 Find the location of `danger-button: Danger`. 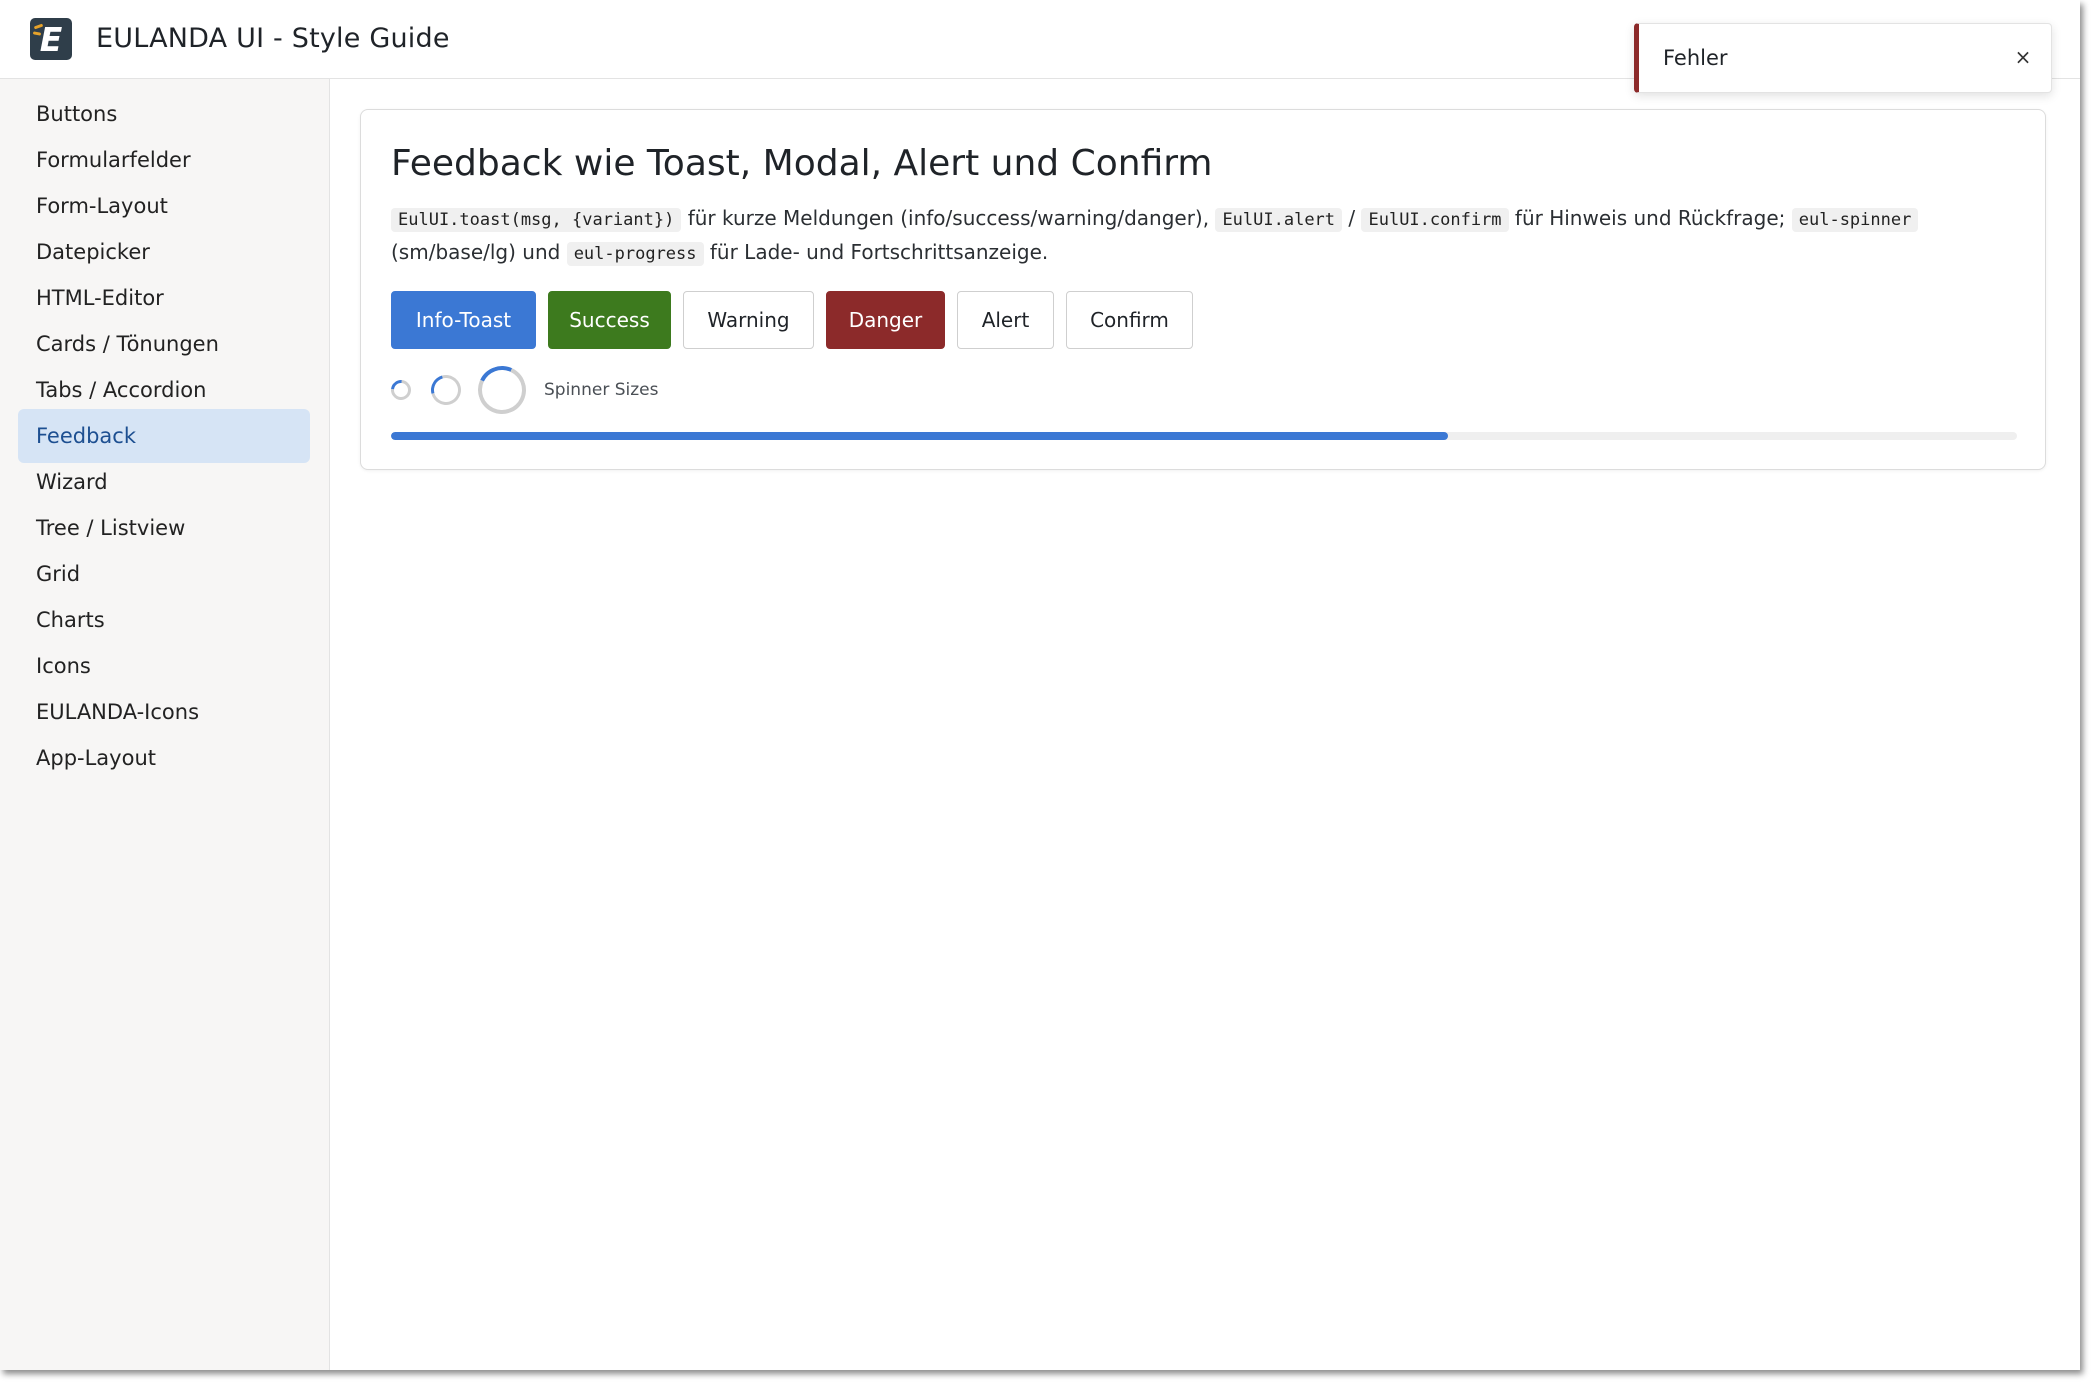

danger-button: Danger is located at coordinates (885, 320).